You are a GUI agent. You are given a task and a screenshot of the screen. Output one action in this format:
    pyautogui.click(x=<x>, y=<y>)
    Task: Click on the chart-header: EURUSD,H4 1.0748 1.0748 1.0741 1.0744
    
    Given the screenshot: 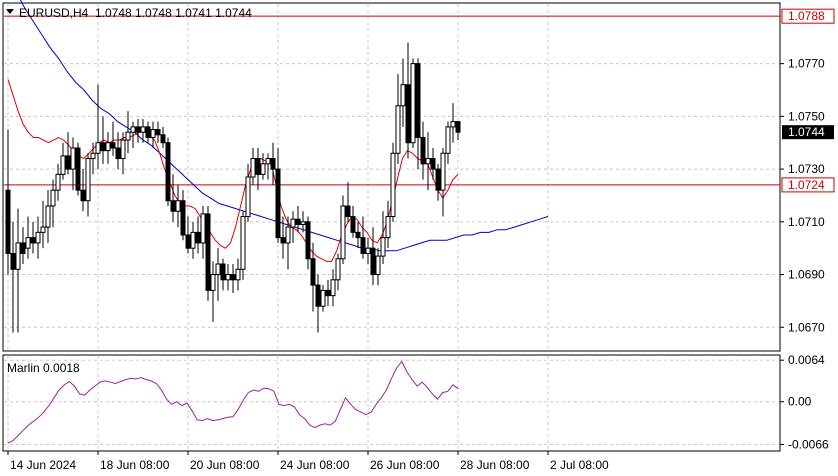 What is the action you would take?
    pyautogui.click(x=129, y=13)
    